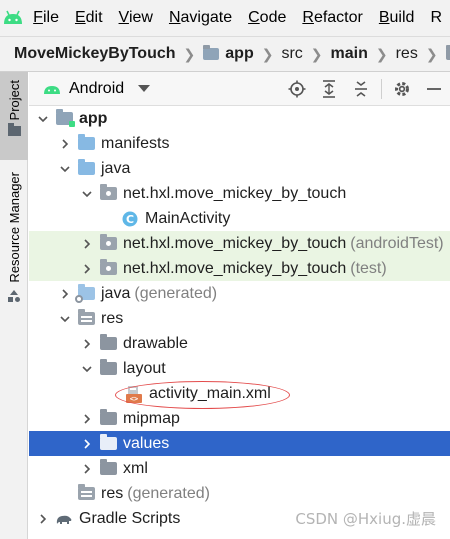  I want to click on tree-node-suffix: (androidTest), so click(397, 243).